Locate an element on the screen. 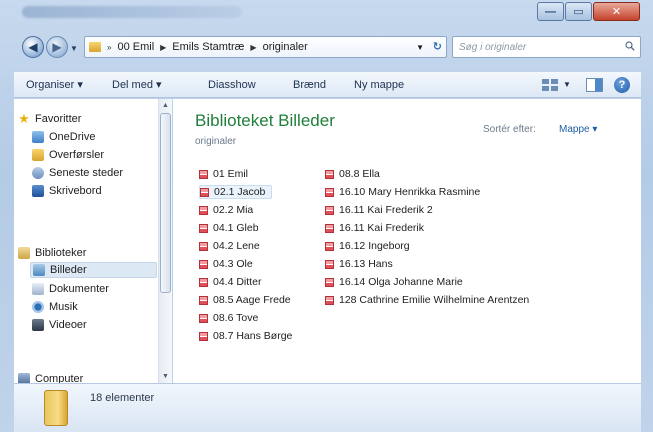  nav-libraries: Biblioteker is located at coordinates (52, 253).